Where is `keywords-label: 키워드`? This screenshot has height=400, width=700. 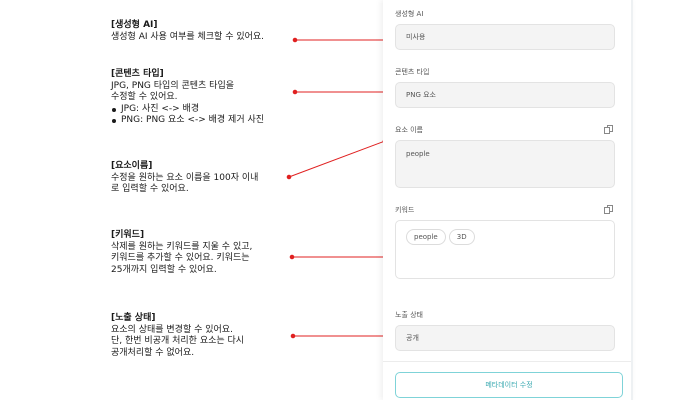 keywords-label: 키워드 is located at coordinates (405, 210).